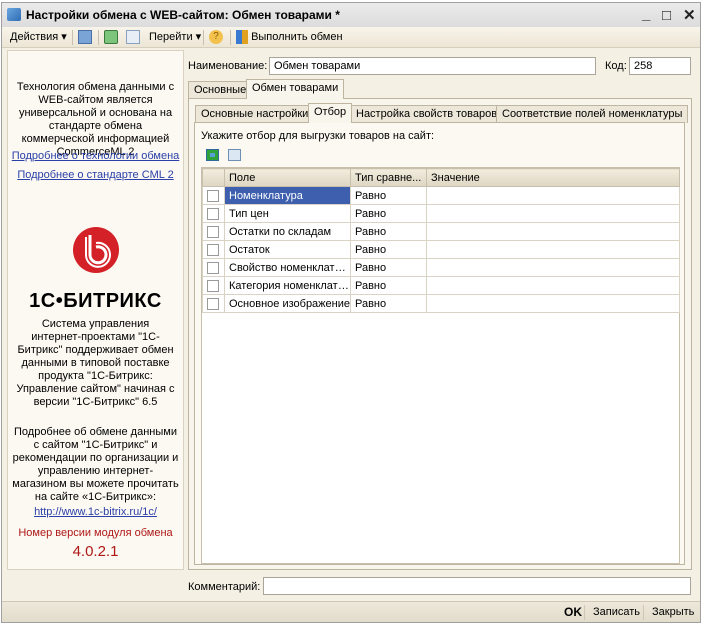 This screenshot has height=631, width=704. Describe the element at coordinates (689, 16) in the screenshot. I see `close-window-button: ✕` at that location.